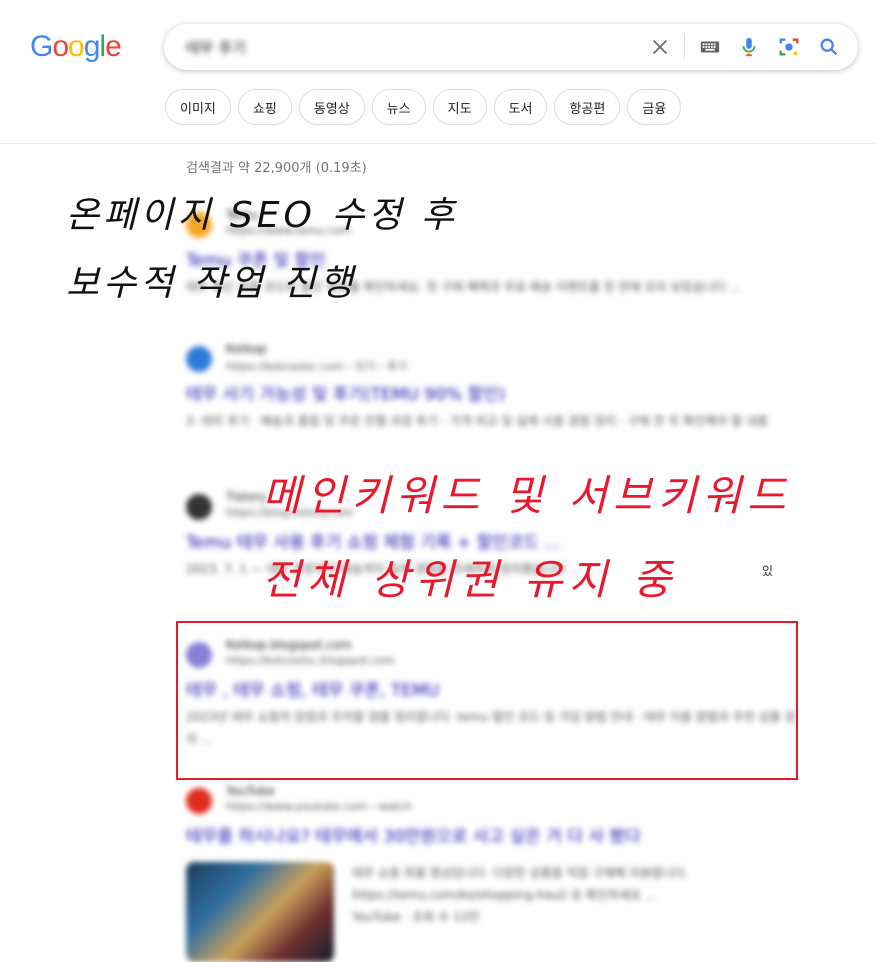 Image resolution: width=876 pixels, height=962 pixels. Describe the element at coordinates (316, 366) in the screenshot. I see `result-url: https://kotcoolsc.com › 인기 › 후기` at that location.